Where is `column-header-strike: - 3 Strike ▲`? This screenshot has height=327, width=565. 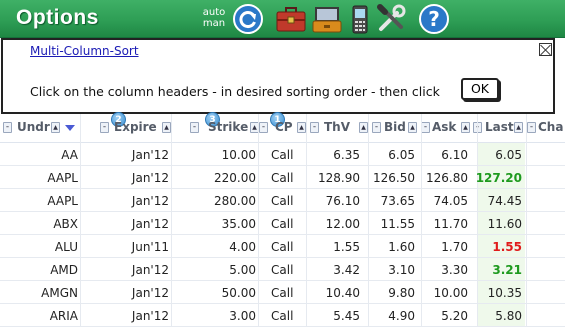 column-header-strike: - 3 Strike ▲ is located at coordinates (223, 125).